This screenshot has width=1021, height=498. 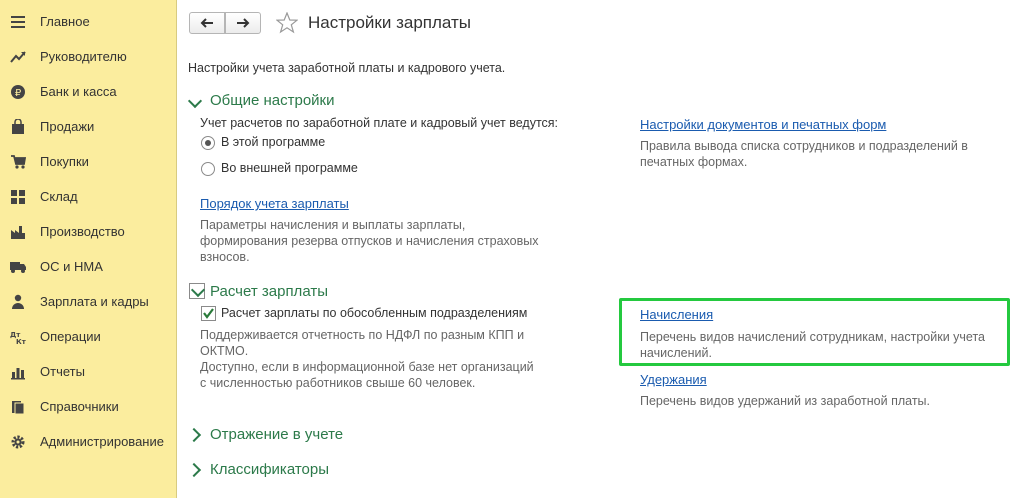 What do you see at coordinates (83, 56) in the screenshot?
I see `sidebar-item-label: Руководителю` at bounding box center [83, 56].